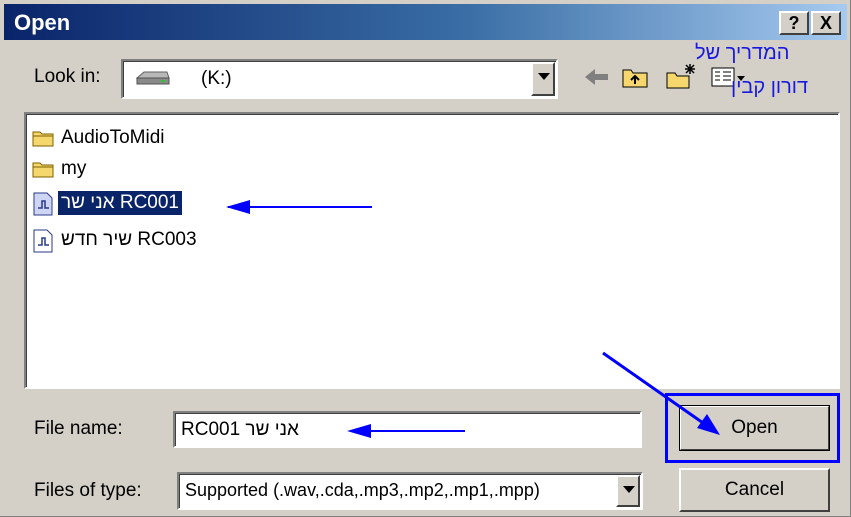 The image size is (851, 517). I want to click on look-in-dropdown-button, so click(543, 79).